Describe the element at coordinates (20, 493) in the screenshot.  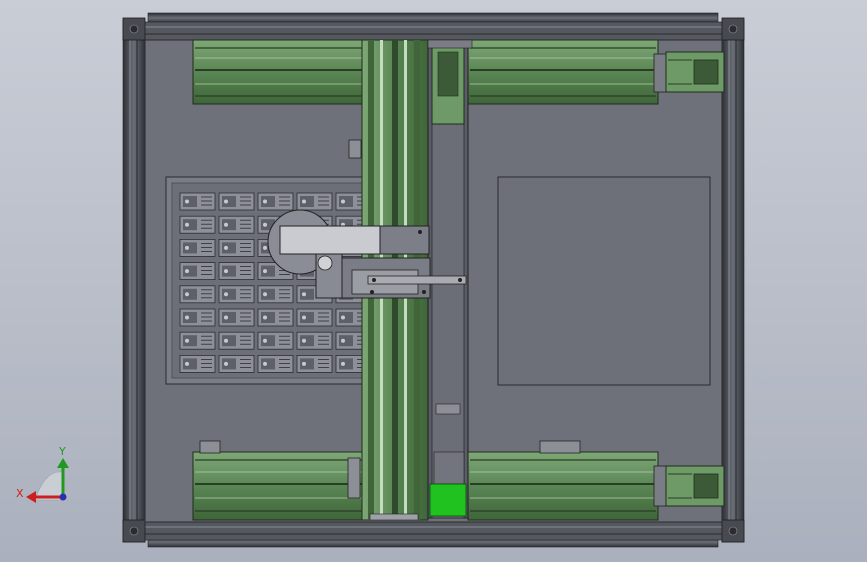
I see `axis-x-label: X` at that location.